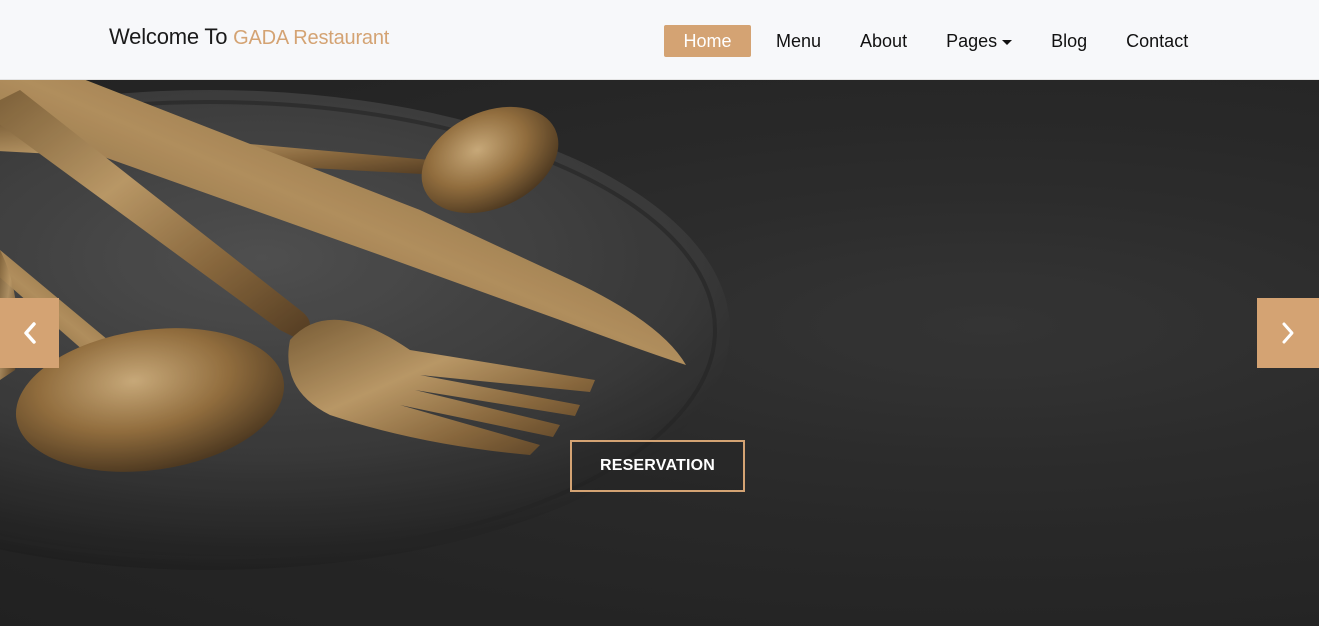  I want to click on nav-item-about: About, so click(883, 41).